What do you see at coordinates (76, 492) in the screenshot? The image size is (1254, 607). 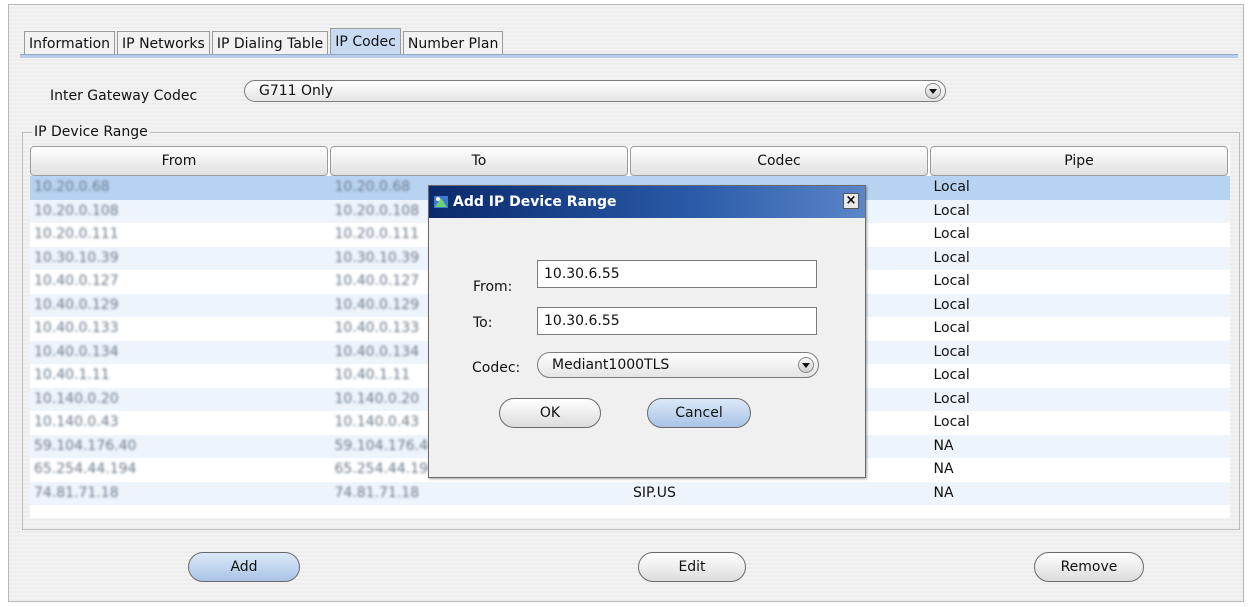 I see `cell-from: 74.81.71.18` at bounding box center [76, 492].